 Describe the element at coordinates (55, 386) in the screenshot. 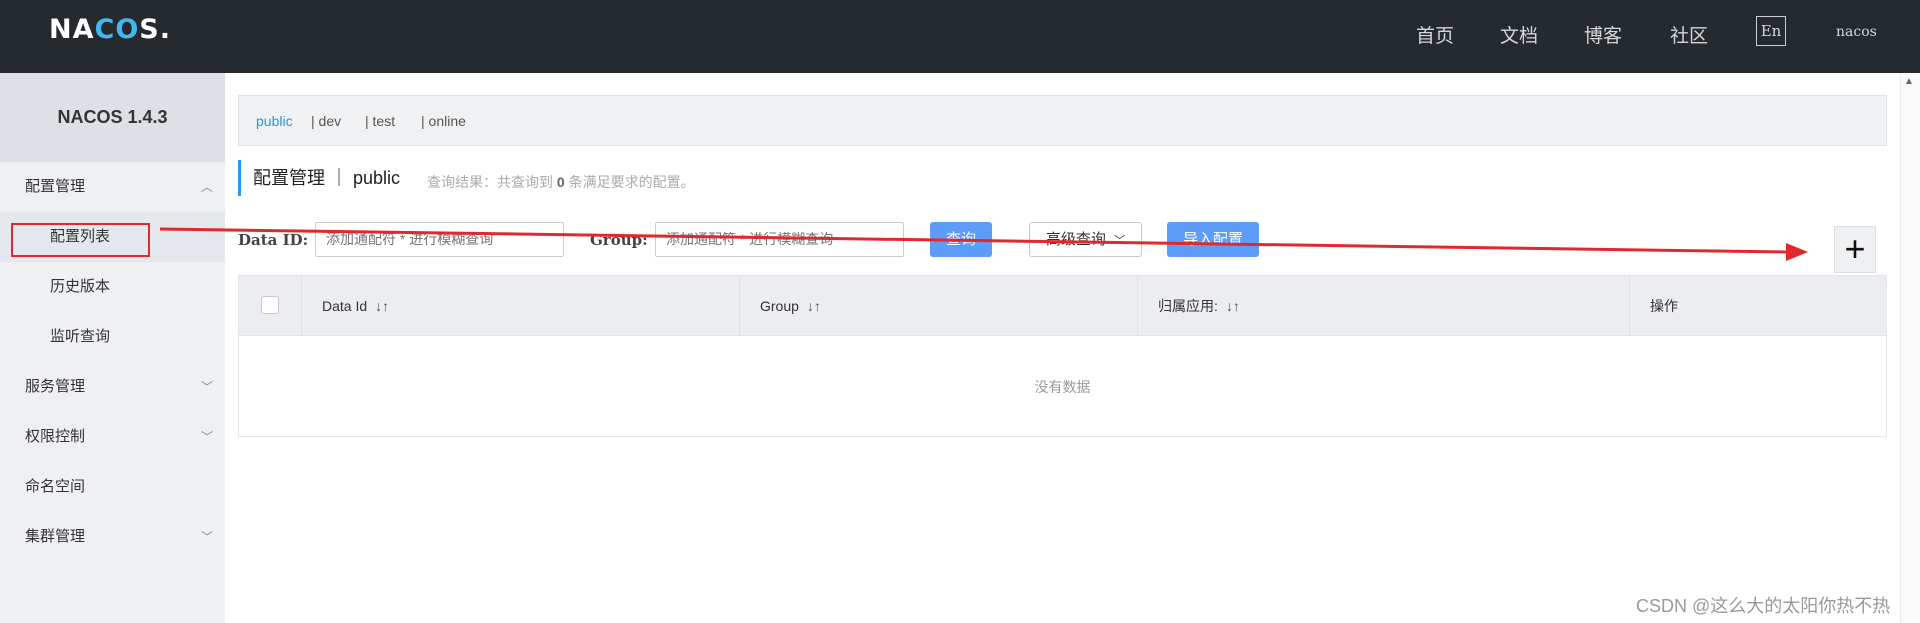

I see `sidebar-item-label: 服务管理` at that location.